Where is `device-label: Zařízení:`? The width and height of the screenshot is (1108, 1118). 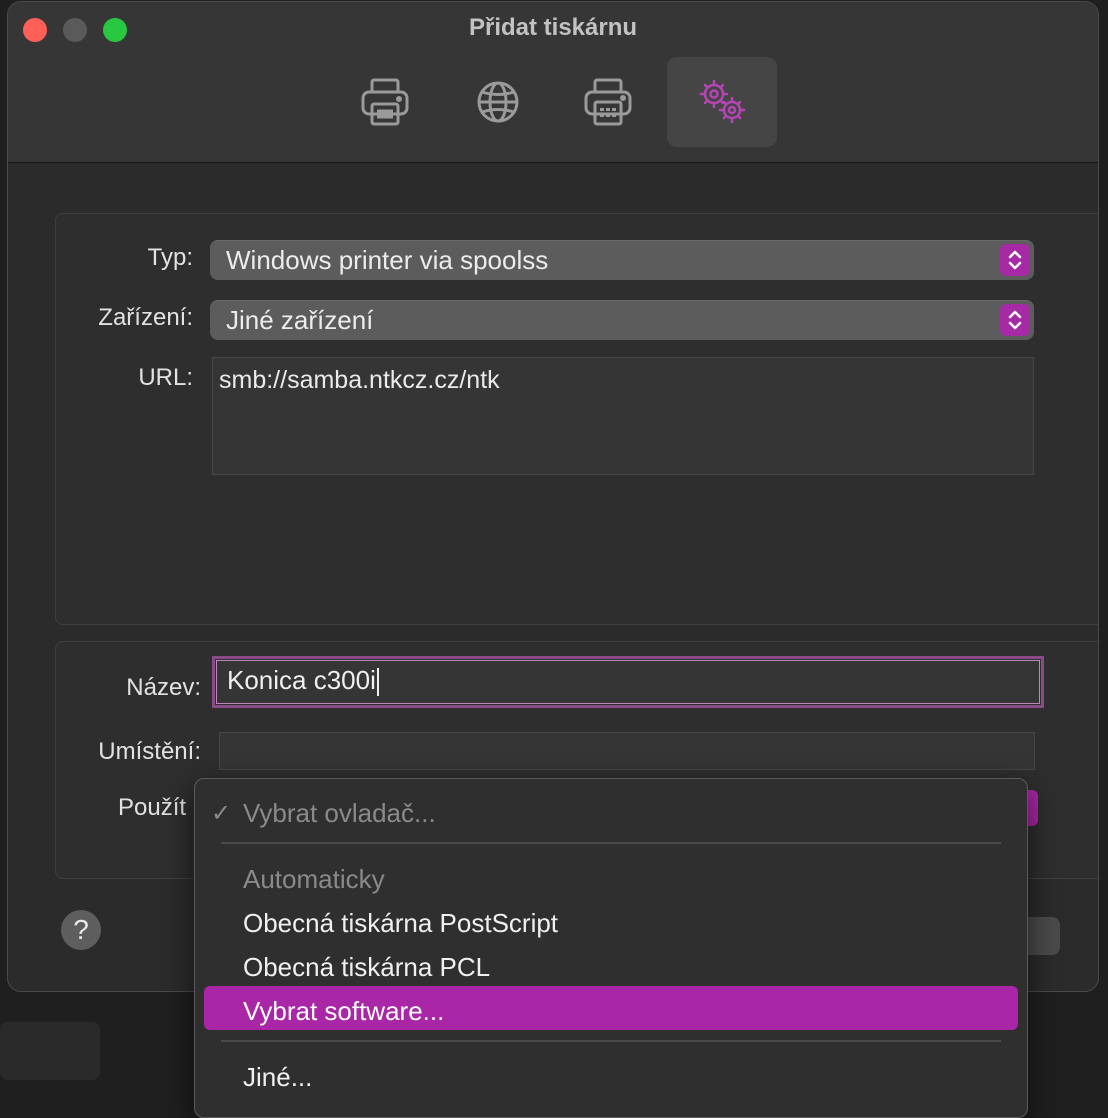 device-label: Zařízení: is located at coordinates (145, 317).